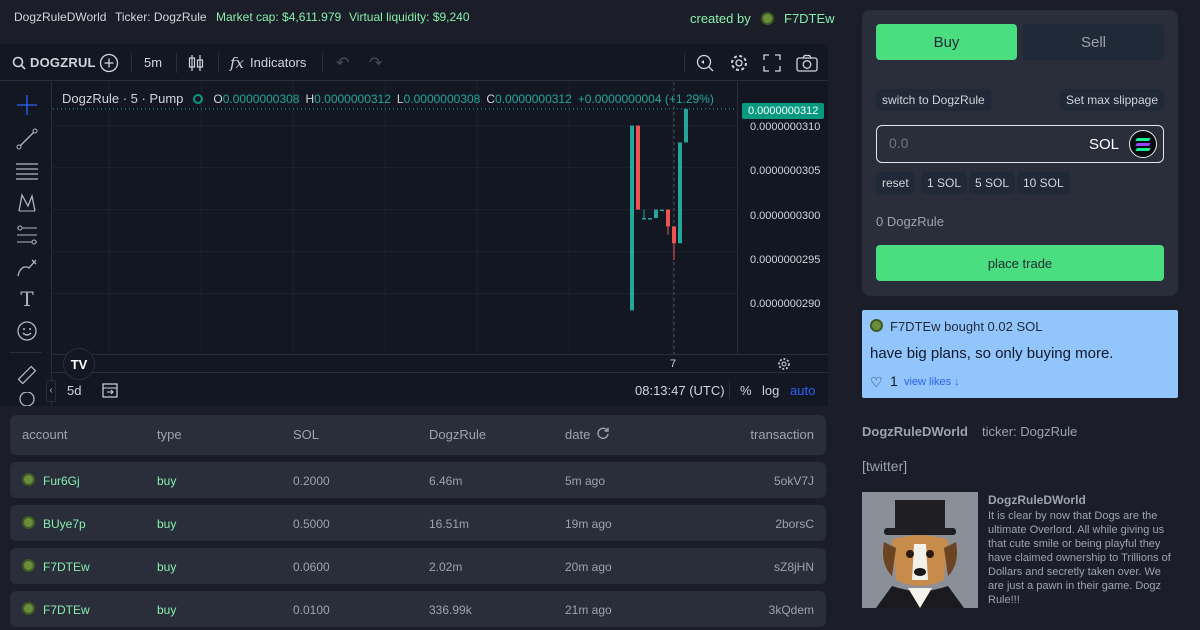 This screenshot has height=630, width=1200. I want to click on sol-amount: 0.2000, so click(311, 481).